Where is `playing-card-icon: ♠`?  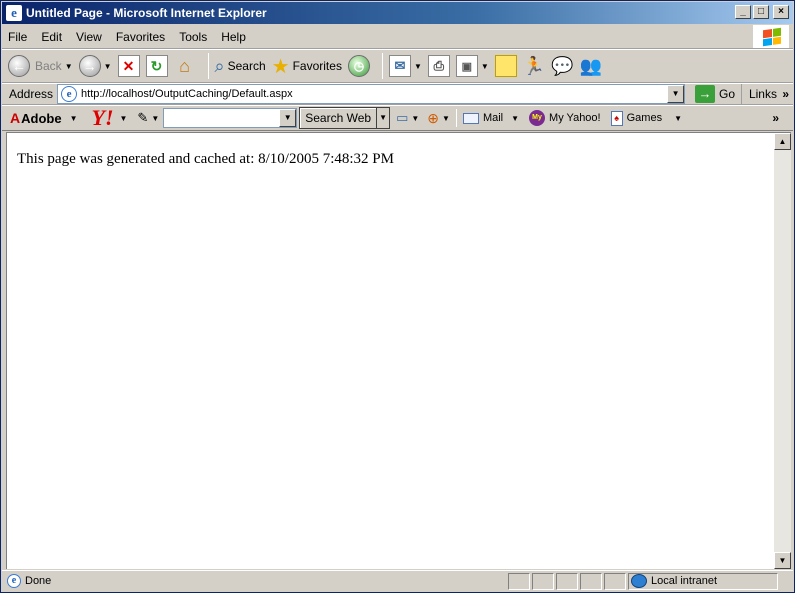 playing-card-icon: ♠ is located at coordinates (616, 118).